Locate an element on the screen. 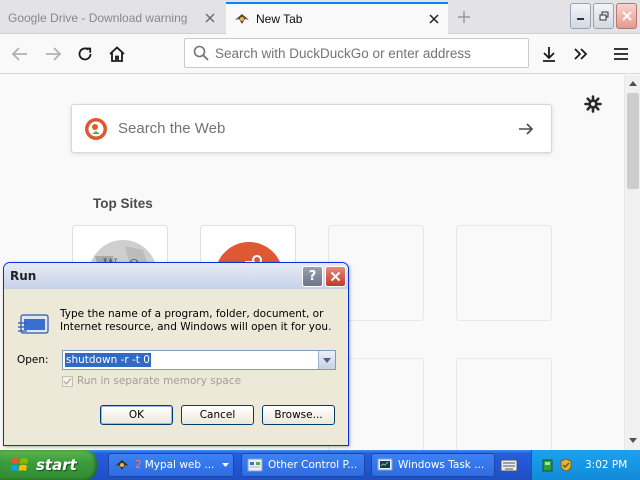  reload-button is located at coordinates (85, 54).